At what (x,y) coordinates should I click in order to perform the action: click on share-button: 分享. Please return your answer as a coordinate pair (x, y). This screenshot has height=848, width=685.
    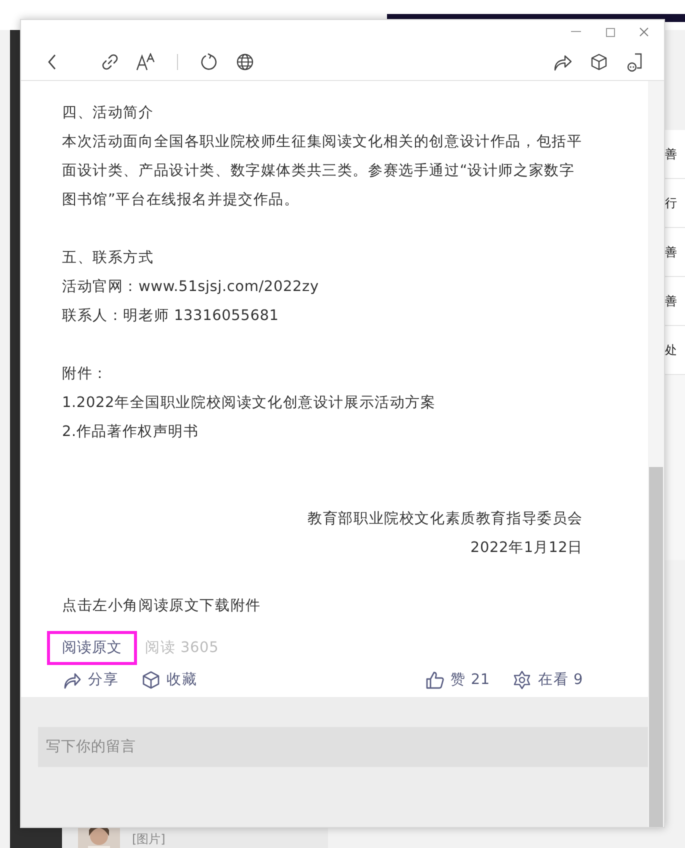
    Looking at the image, I should click on (90, 680).